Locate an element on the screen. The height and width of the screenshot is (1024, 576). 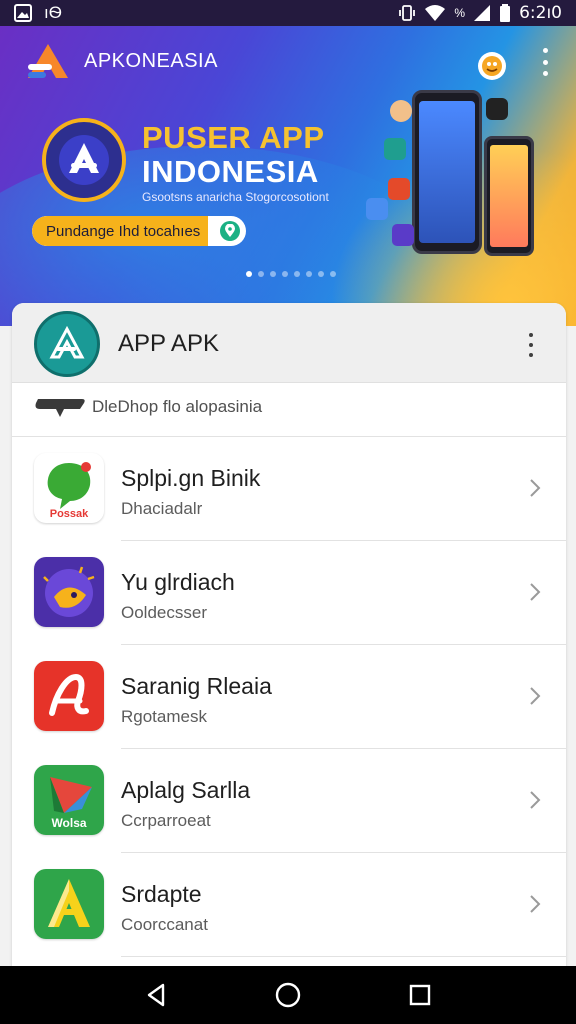
chat-bubble-icon is located at coordinates (60, 408).